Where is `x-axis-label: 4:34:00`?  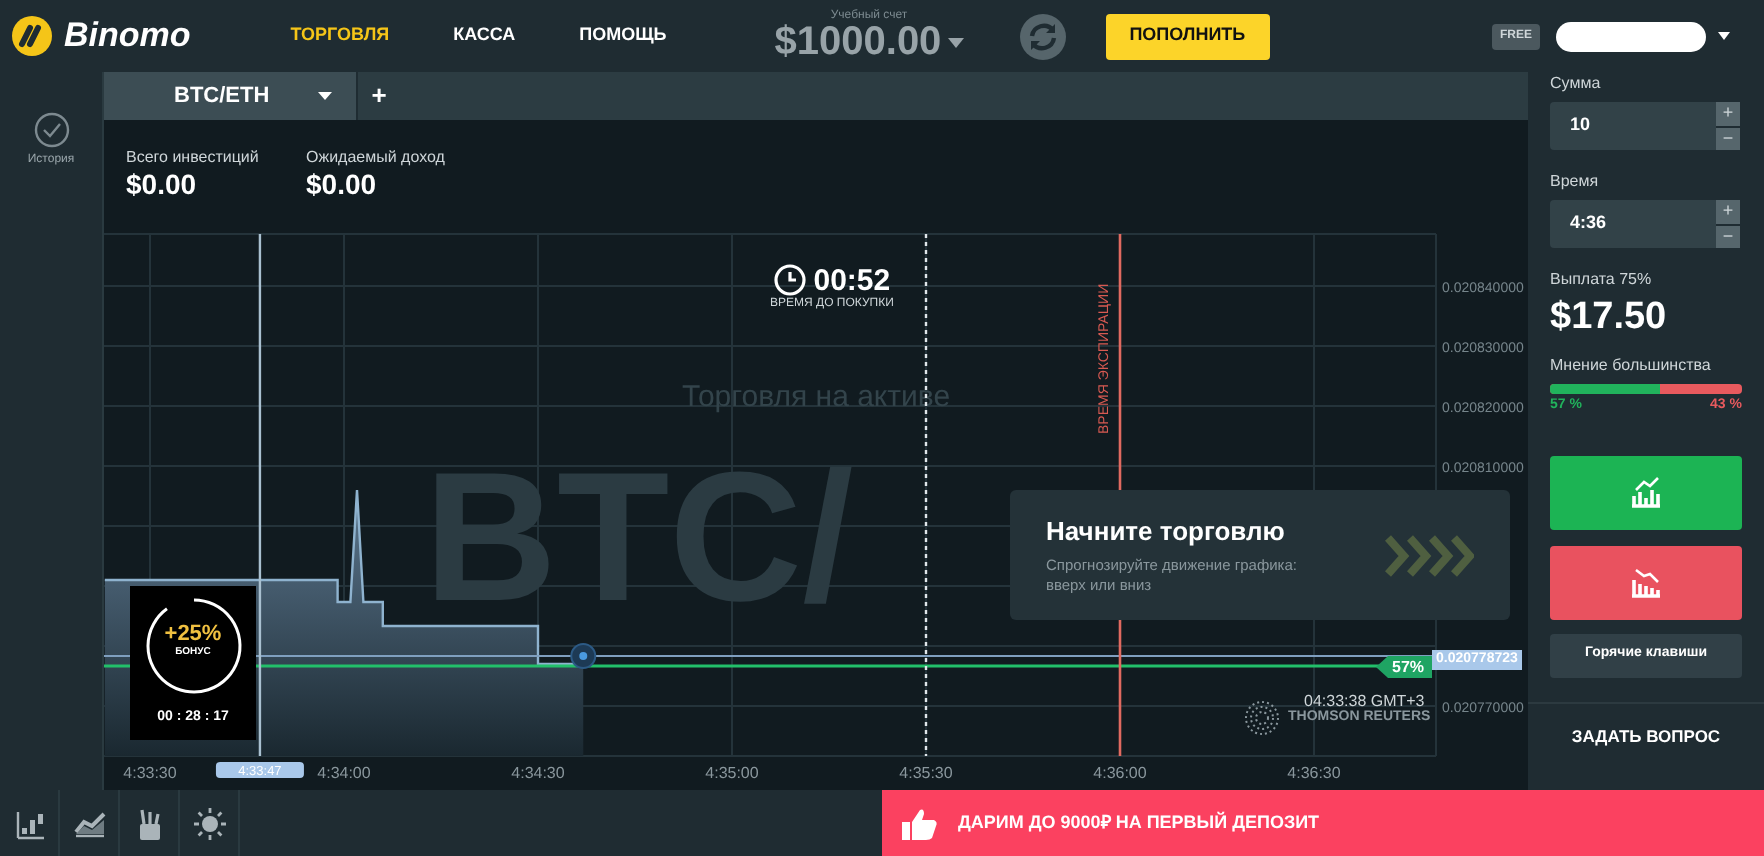 x-axis-label: 4:34:00 is located at coordinates (344, 773).